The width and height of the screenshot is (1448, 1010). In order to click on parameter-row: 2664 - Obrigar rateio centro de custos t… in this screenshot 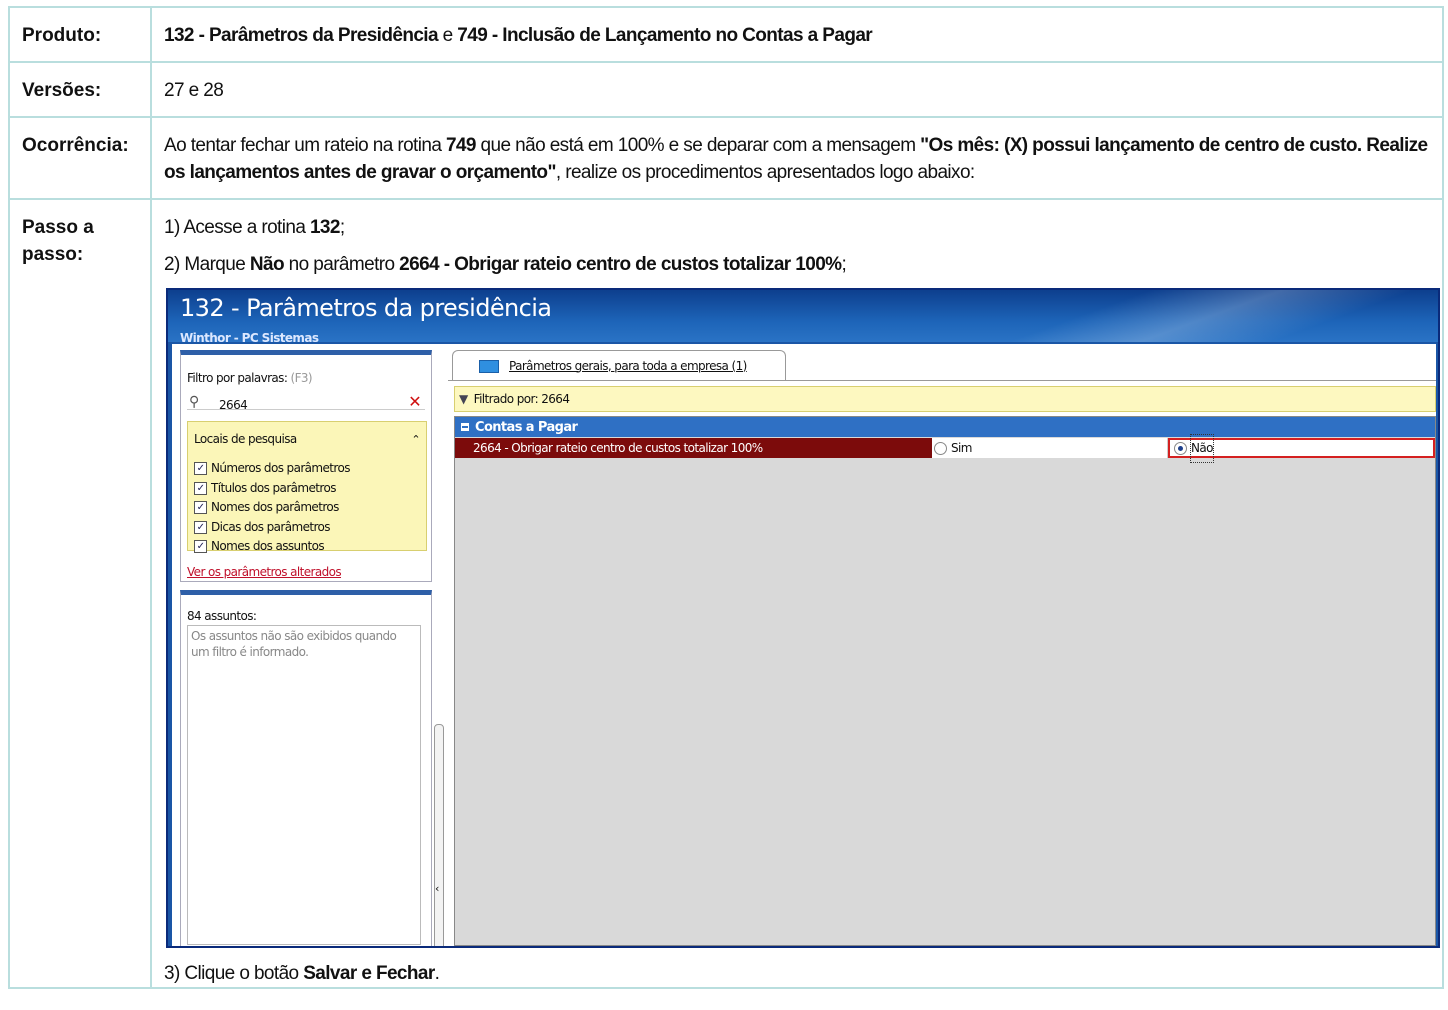, I will do `click(945, 448)`.